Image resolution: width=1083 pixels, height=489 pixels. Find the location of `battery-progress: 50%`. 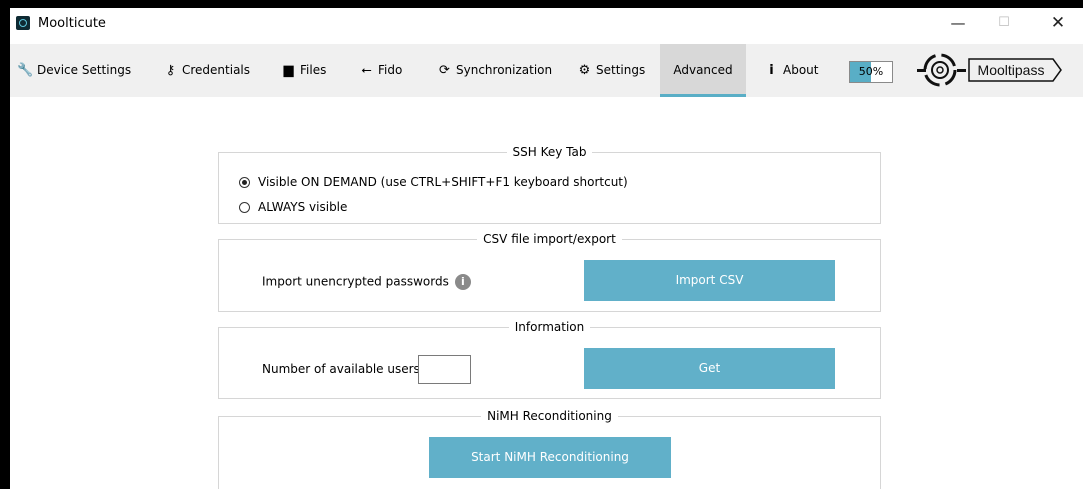

battery-progress: 50% is located at coordinates (871, 72).